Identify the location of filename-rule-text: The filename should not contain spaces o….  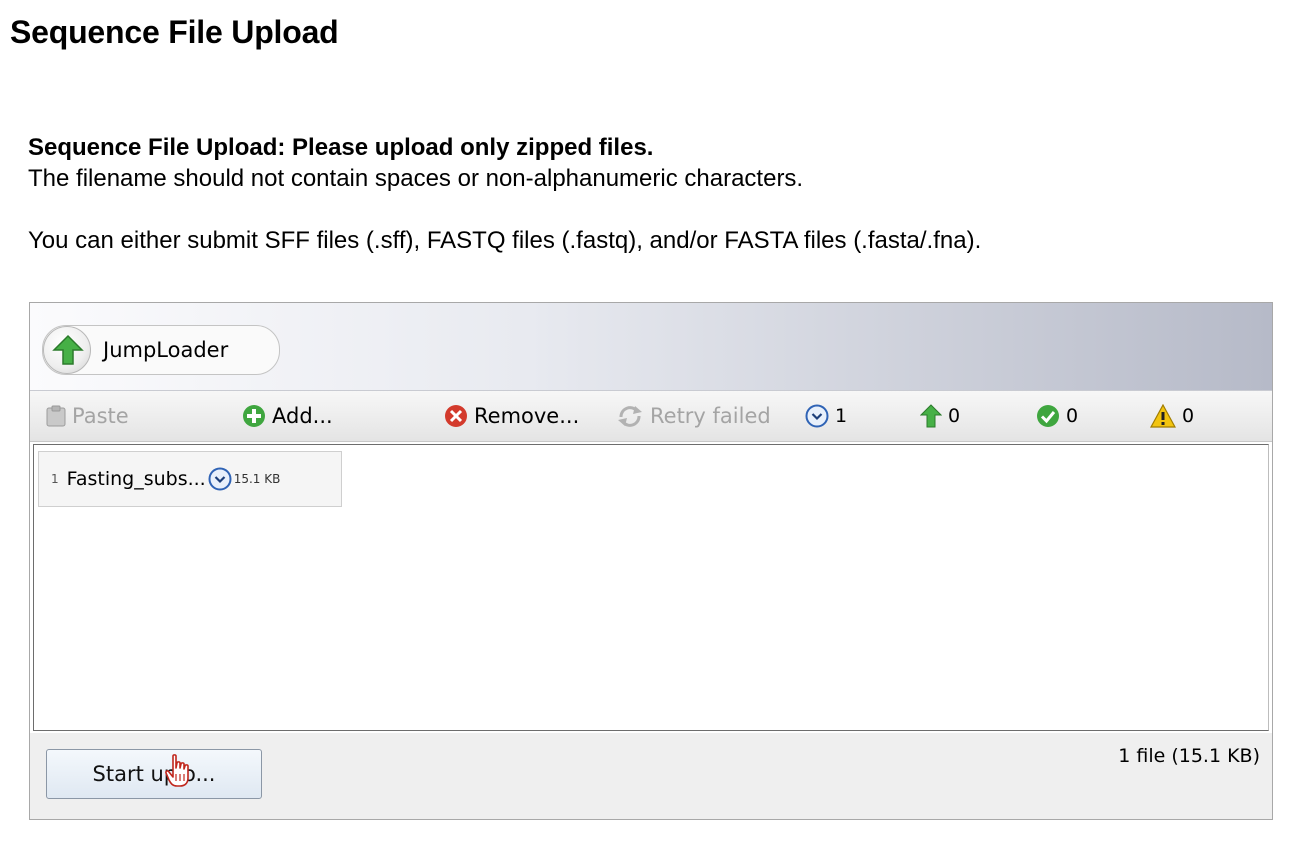
(416, 178).